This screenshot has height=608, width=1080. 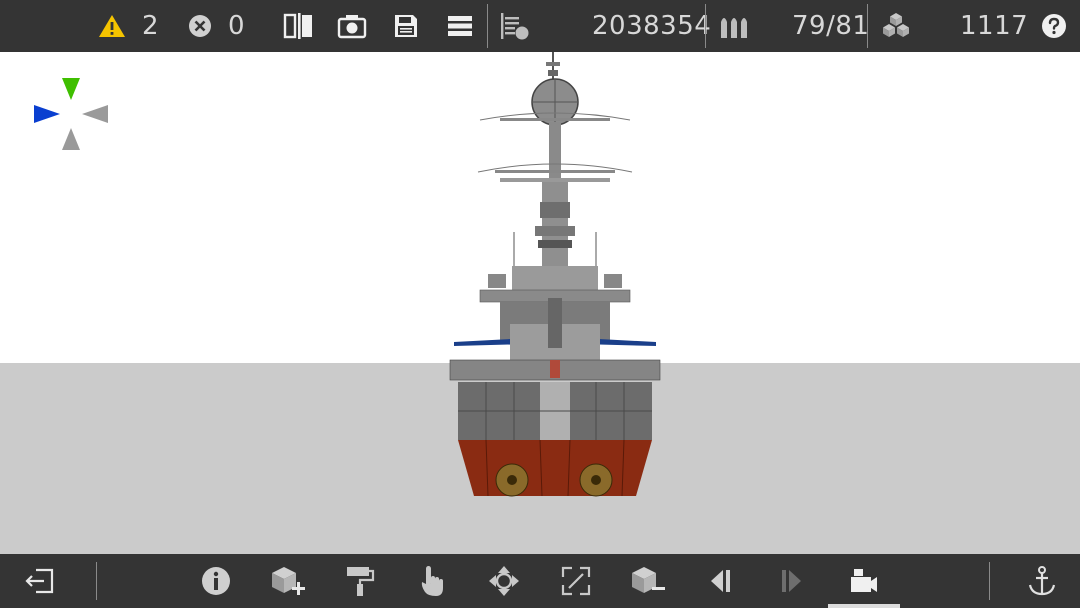 I want to click on errors-count: 0, so click(x=237, y=26).